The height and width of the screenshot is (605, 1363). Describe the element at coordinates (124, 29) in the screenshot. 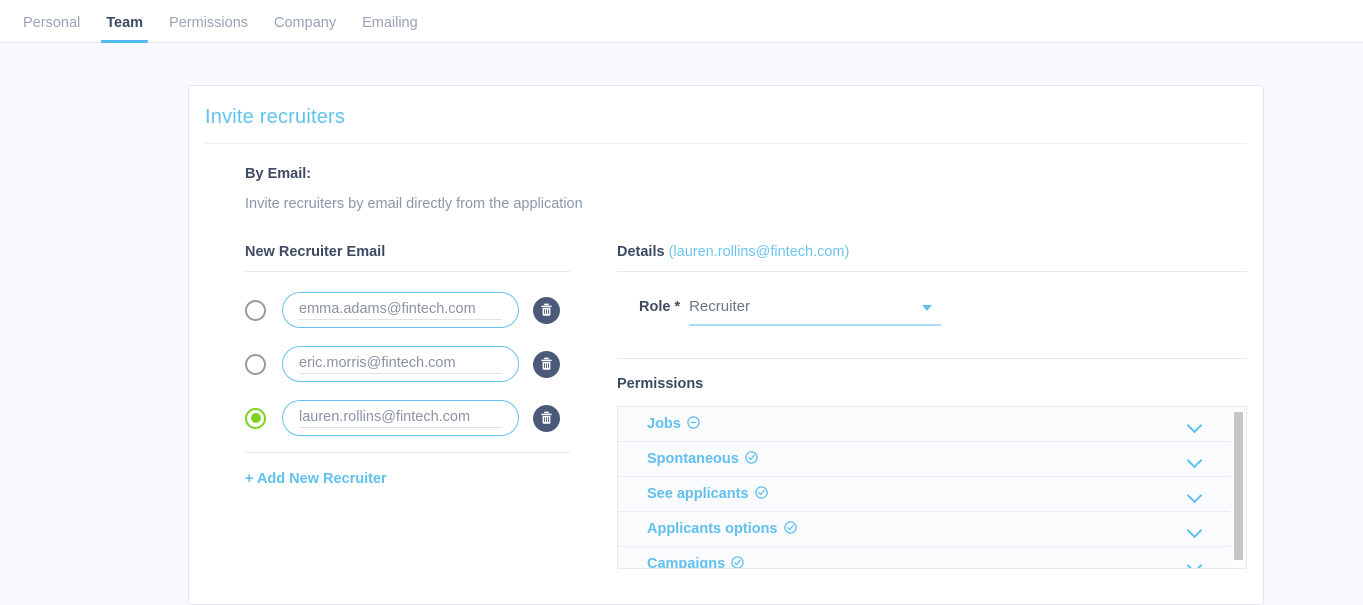

I see `tab-team: Team` at that location.